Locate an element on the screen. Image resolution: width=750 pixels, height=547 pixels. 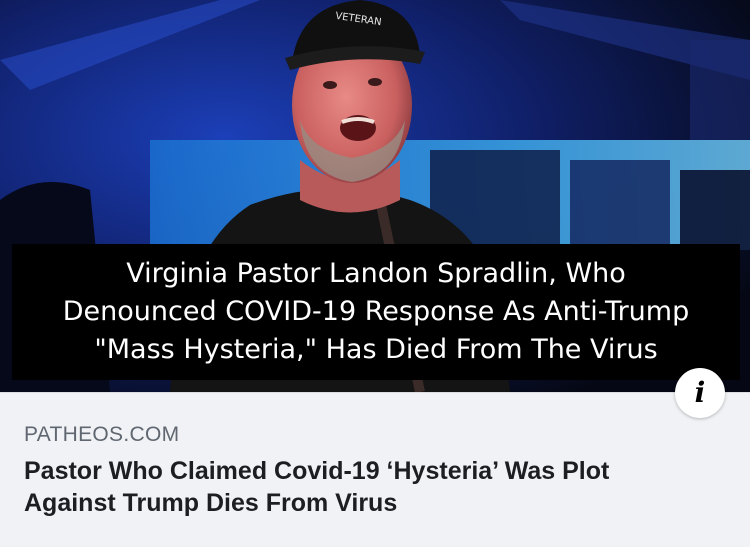
caption-line: "Mass Hysteria," Has Died From The Virus is located at coordinates (376, 349).